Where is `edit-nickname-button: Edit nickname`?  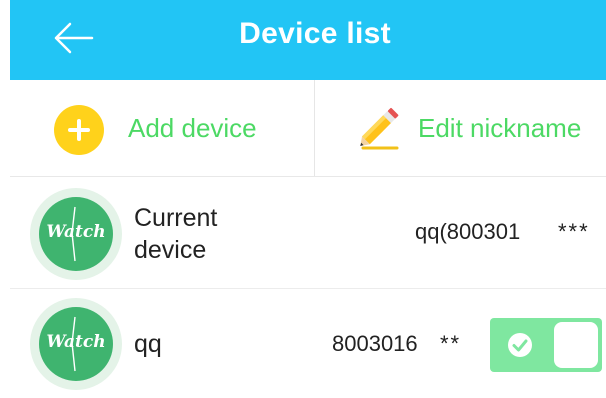 edit-nickname-button: Edit nickname is located at coordinates (460, 128).